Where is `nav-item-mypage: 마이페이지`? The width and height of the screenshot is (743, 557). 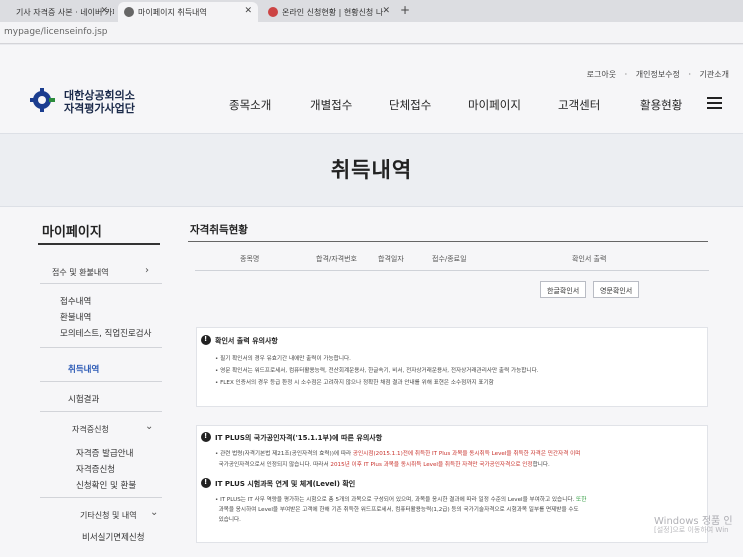
nav-item-mypage: 마이페이지 is located at coordinates (494, 105).